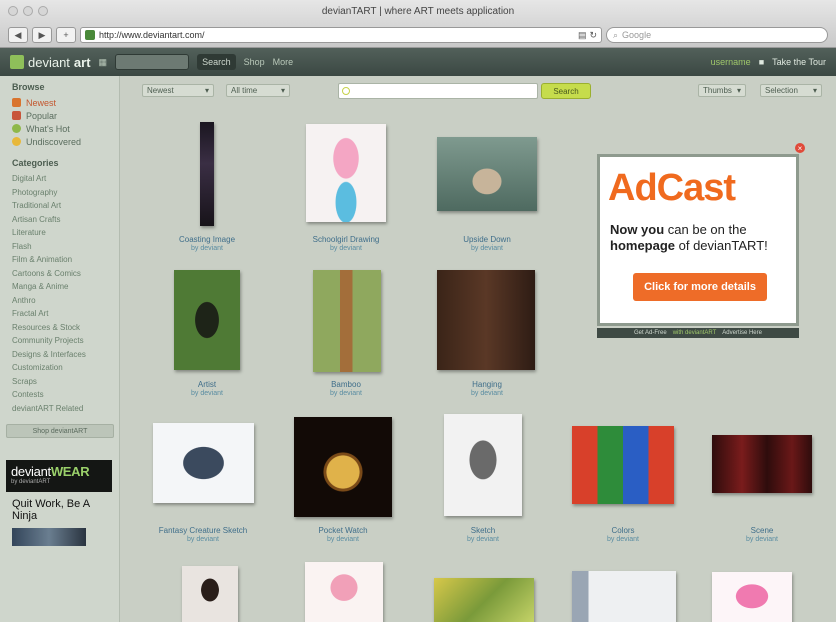 The width and height of the screenshot is (836, 622). I want to click on sidebar-category-item: Cartoons & Comics, so click(65, 274).